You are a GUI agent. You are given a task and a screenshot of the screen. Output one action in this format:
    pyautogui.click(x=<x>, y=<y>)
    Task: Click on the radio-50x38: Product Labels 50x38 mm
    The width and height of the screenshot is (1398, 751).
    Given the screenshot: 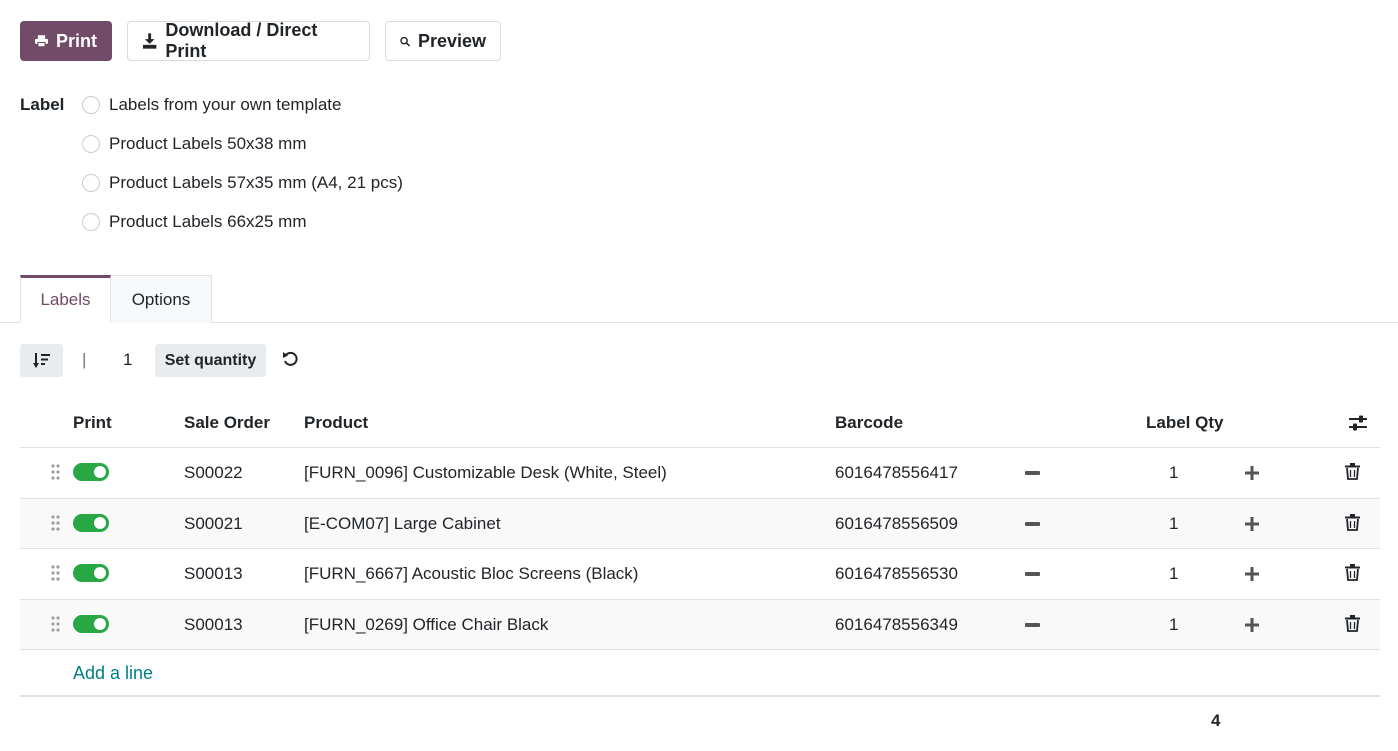 What is the action you would take?
    pyautogui.click(x=194, y=144)
    